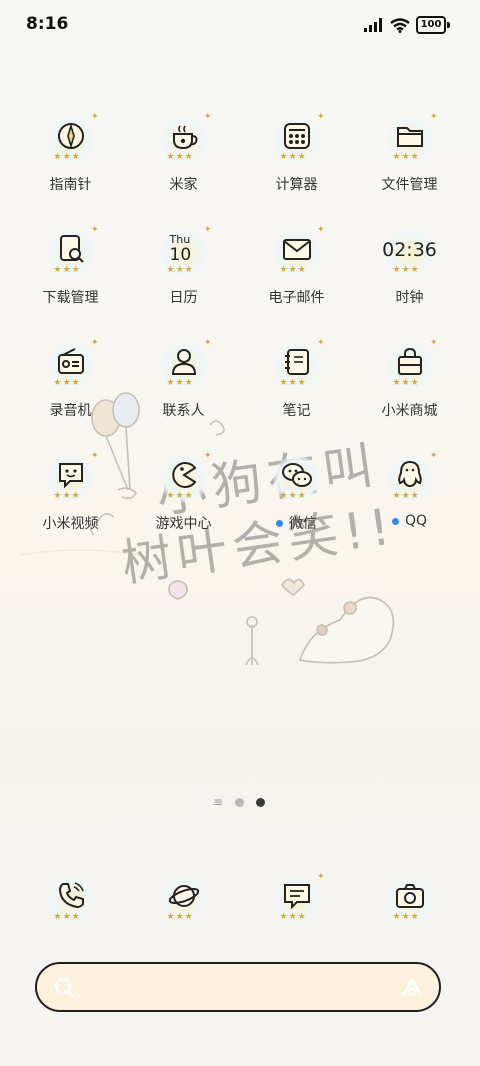  What do you see at coordinates (298, 899) in the screenshot?
I see `message-icon: ★★★ ✦` at bounding box center [298, 899].